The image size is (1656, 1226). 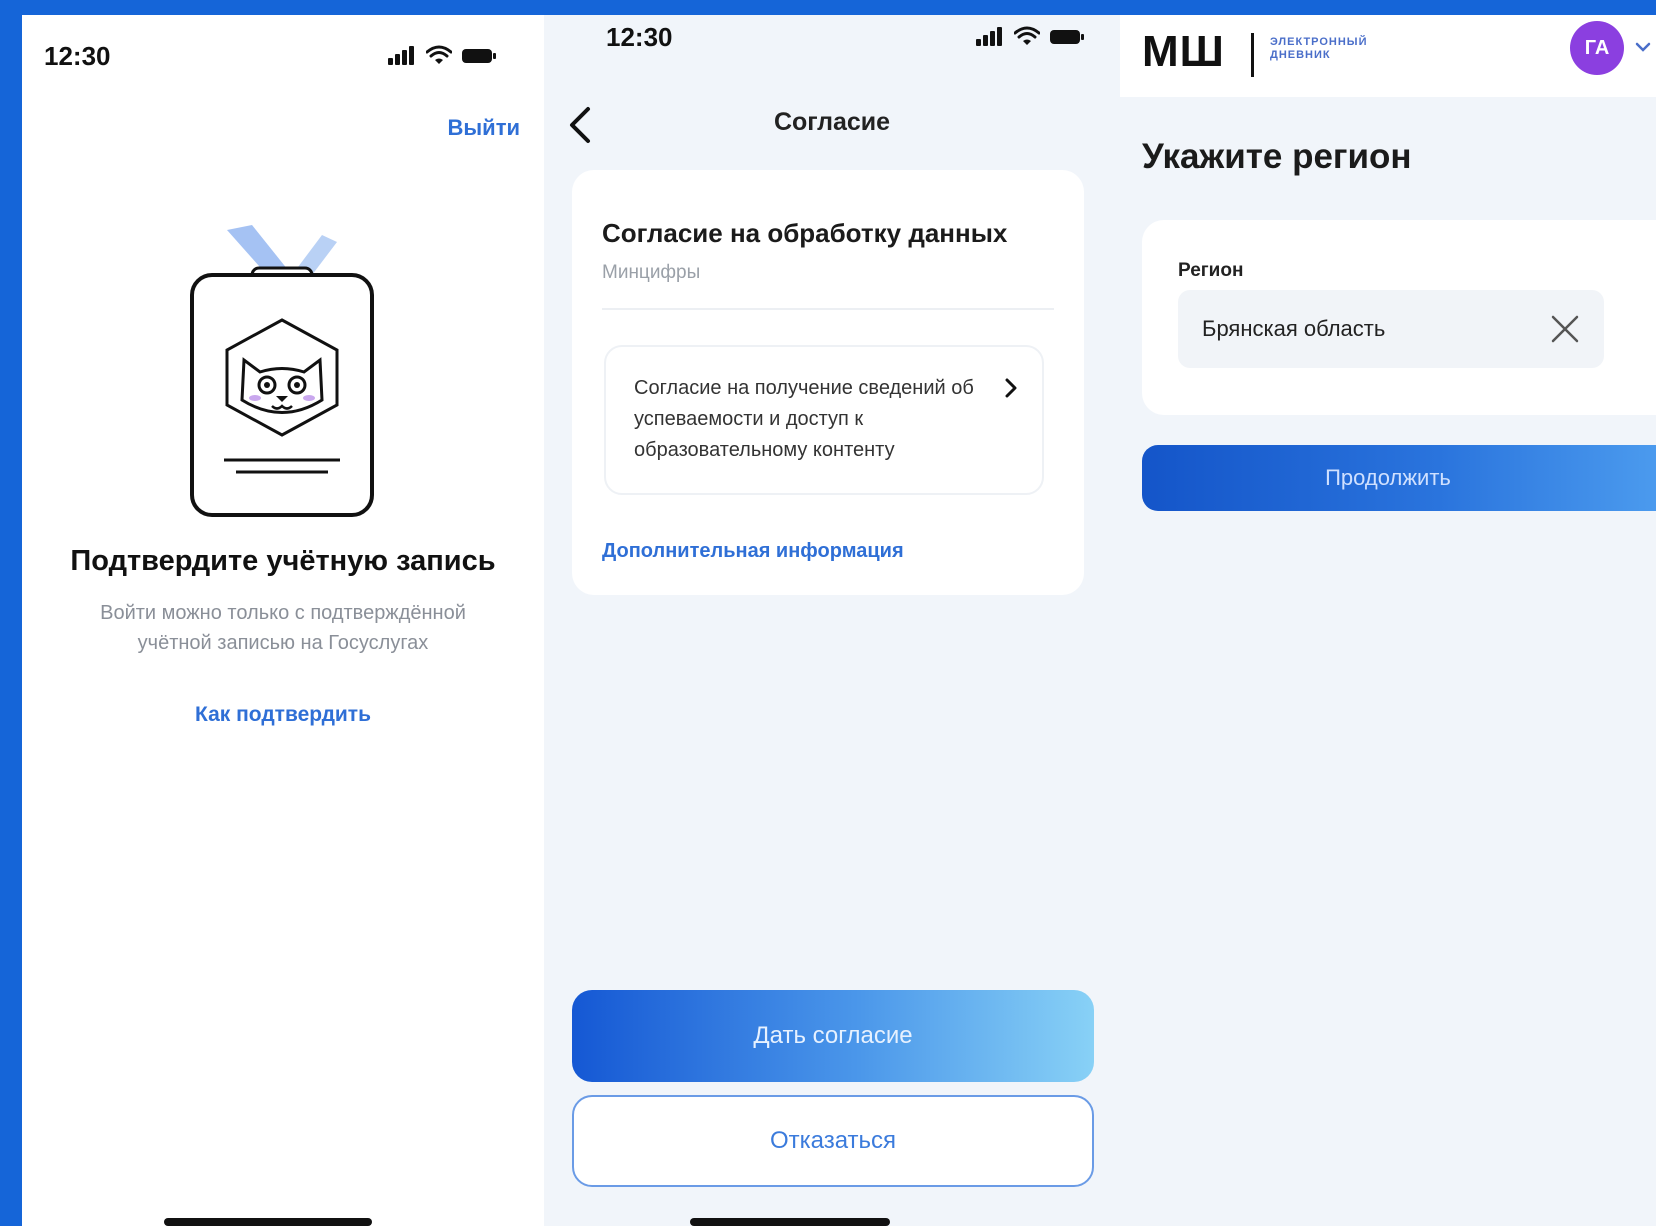 I want to click on continue-button-label: Продолжить, so click(x=1388, y=477).